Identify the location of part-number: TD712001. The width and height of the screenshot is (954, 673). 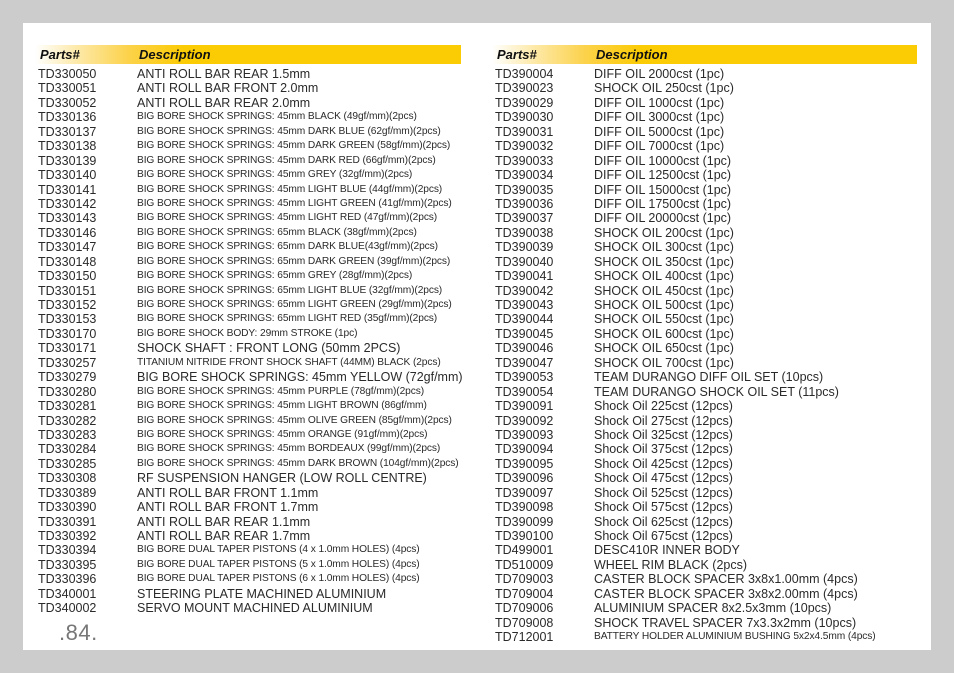
(524, 637).